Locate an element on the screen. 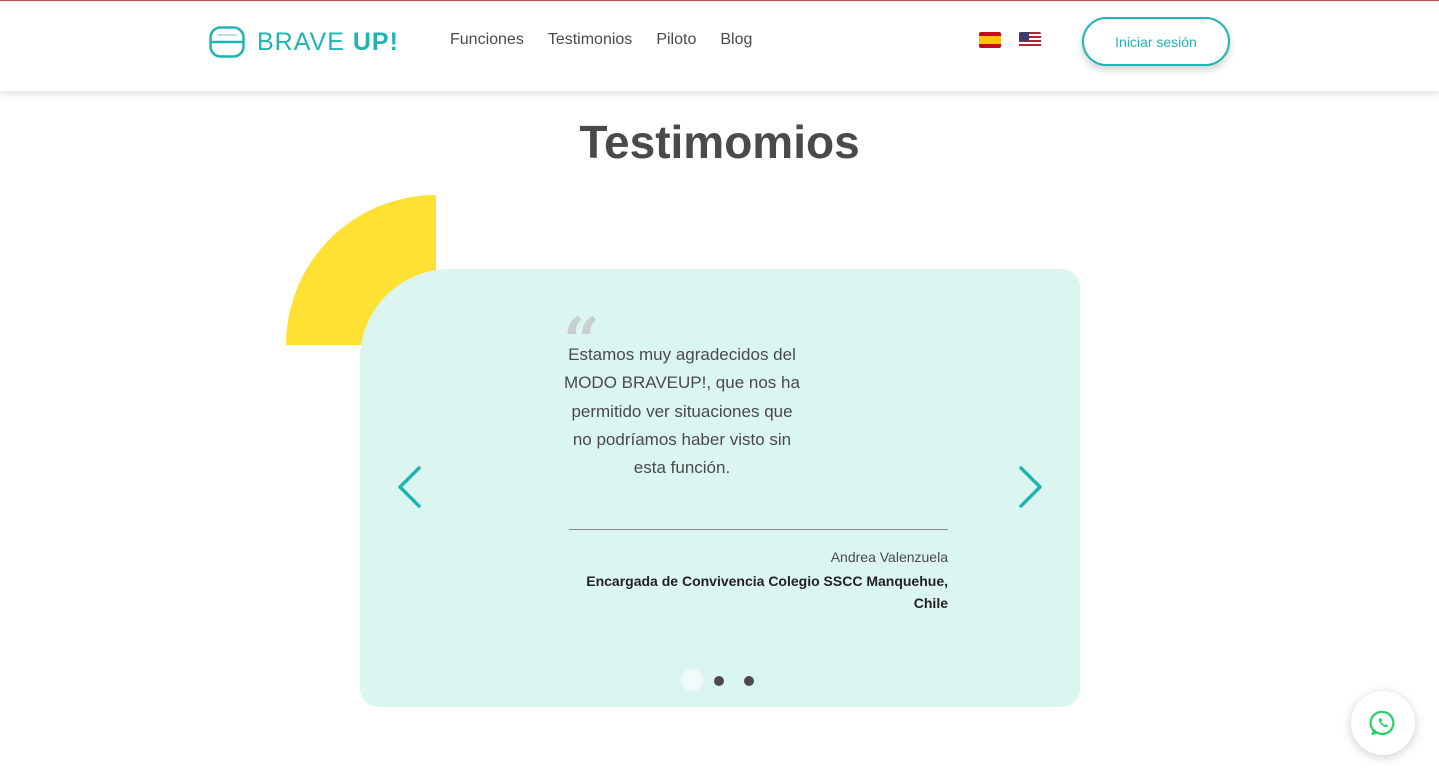 The image size is (1439, 779). nav-funciones: Funciones is located at coordinates (487, 40).